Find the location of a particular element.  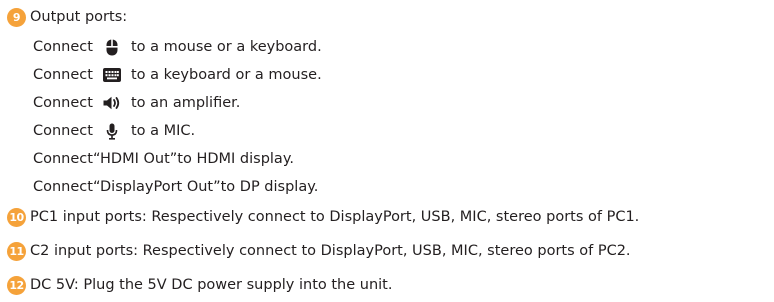

connect-line-speaker: Connect to an amplifier. is located at coordinates (136, 103).